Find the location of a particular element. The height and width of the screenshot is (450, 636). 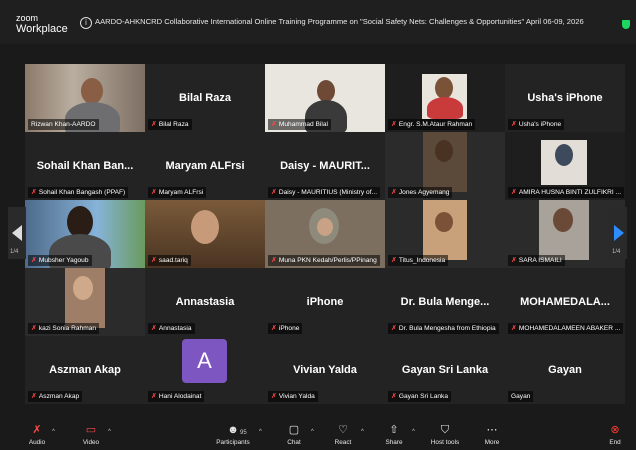

participant-display-name: Aszman Akap is located at coordinates (85, 370).